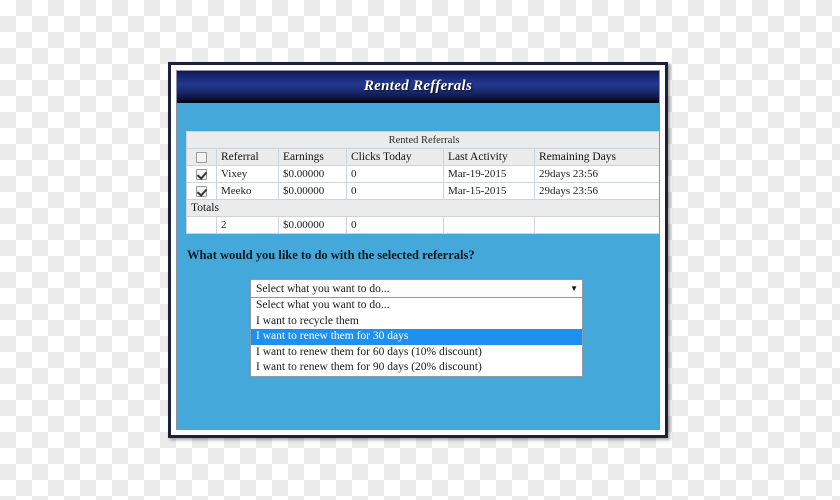  What do you see at coordinates (312, 157) in the screenshot?
I see `column-header-earnings: Earnings` at bounding box center [312, 157].